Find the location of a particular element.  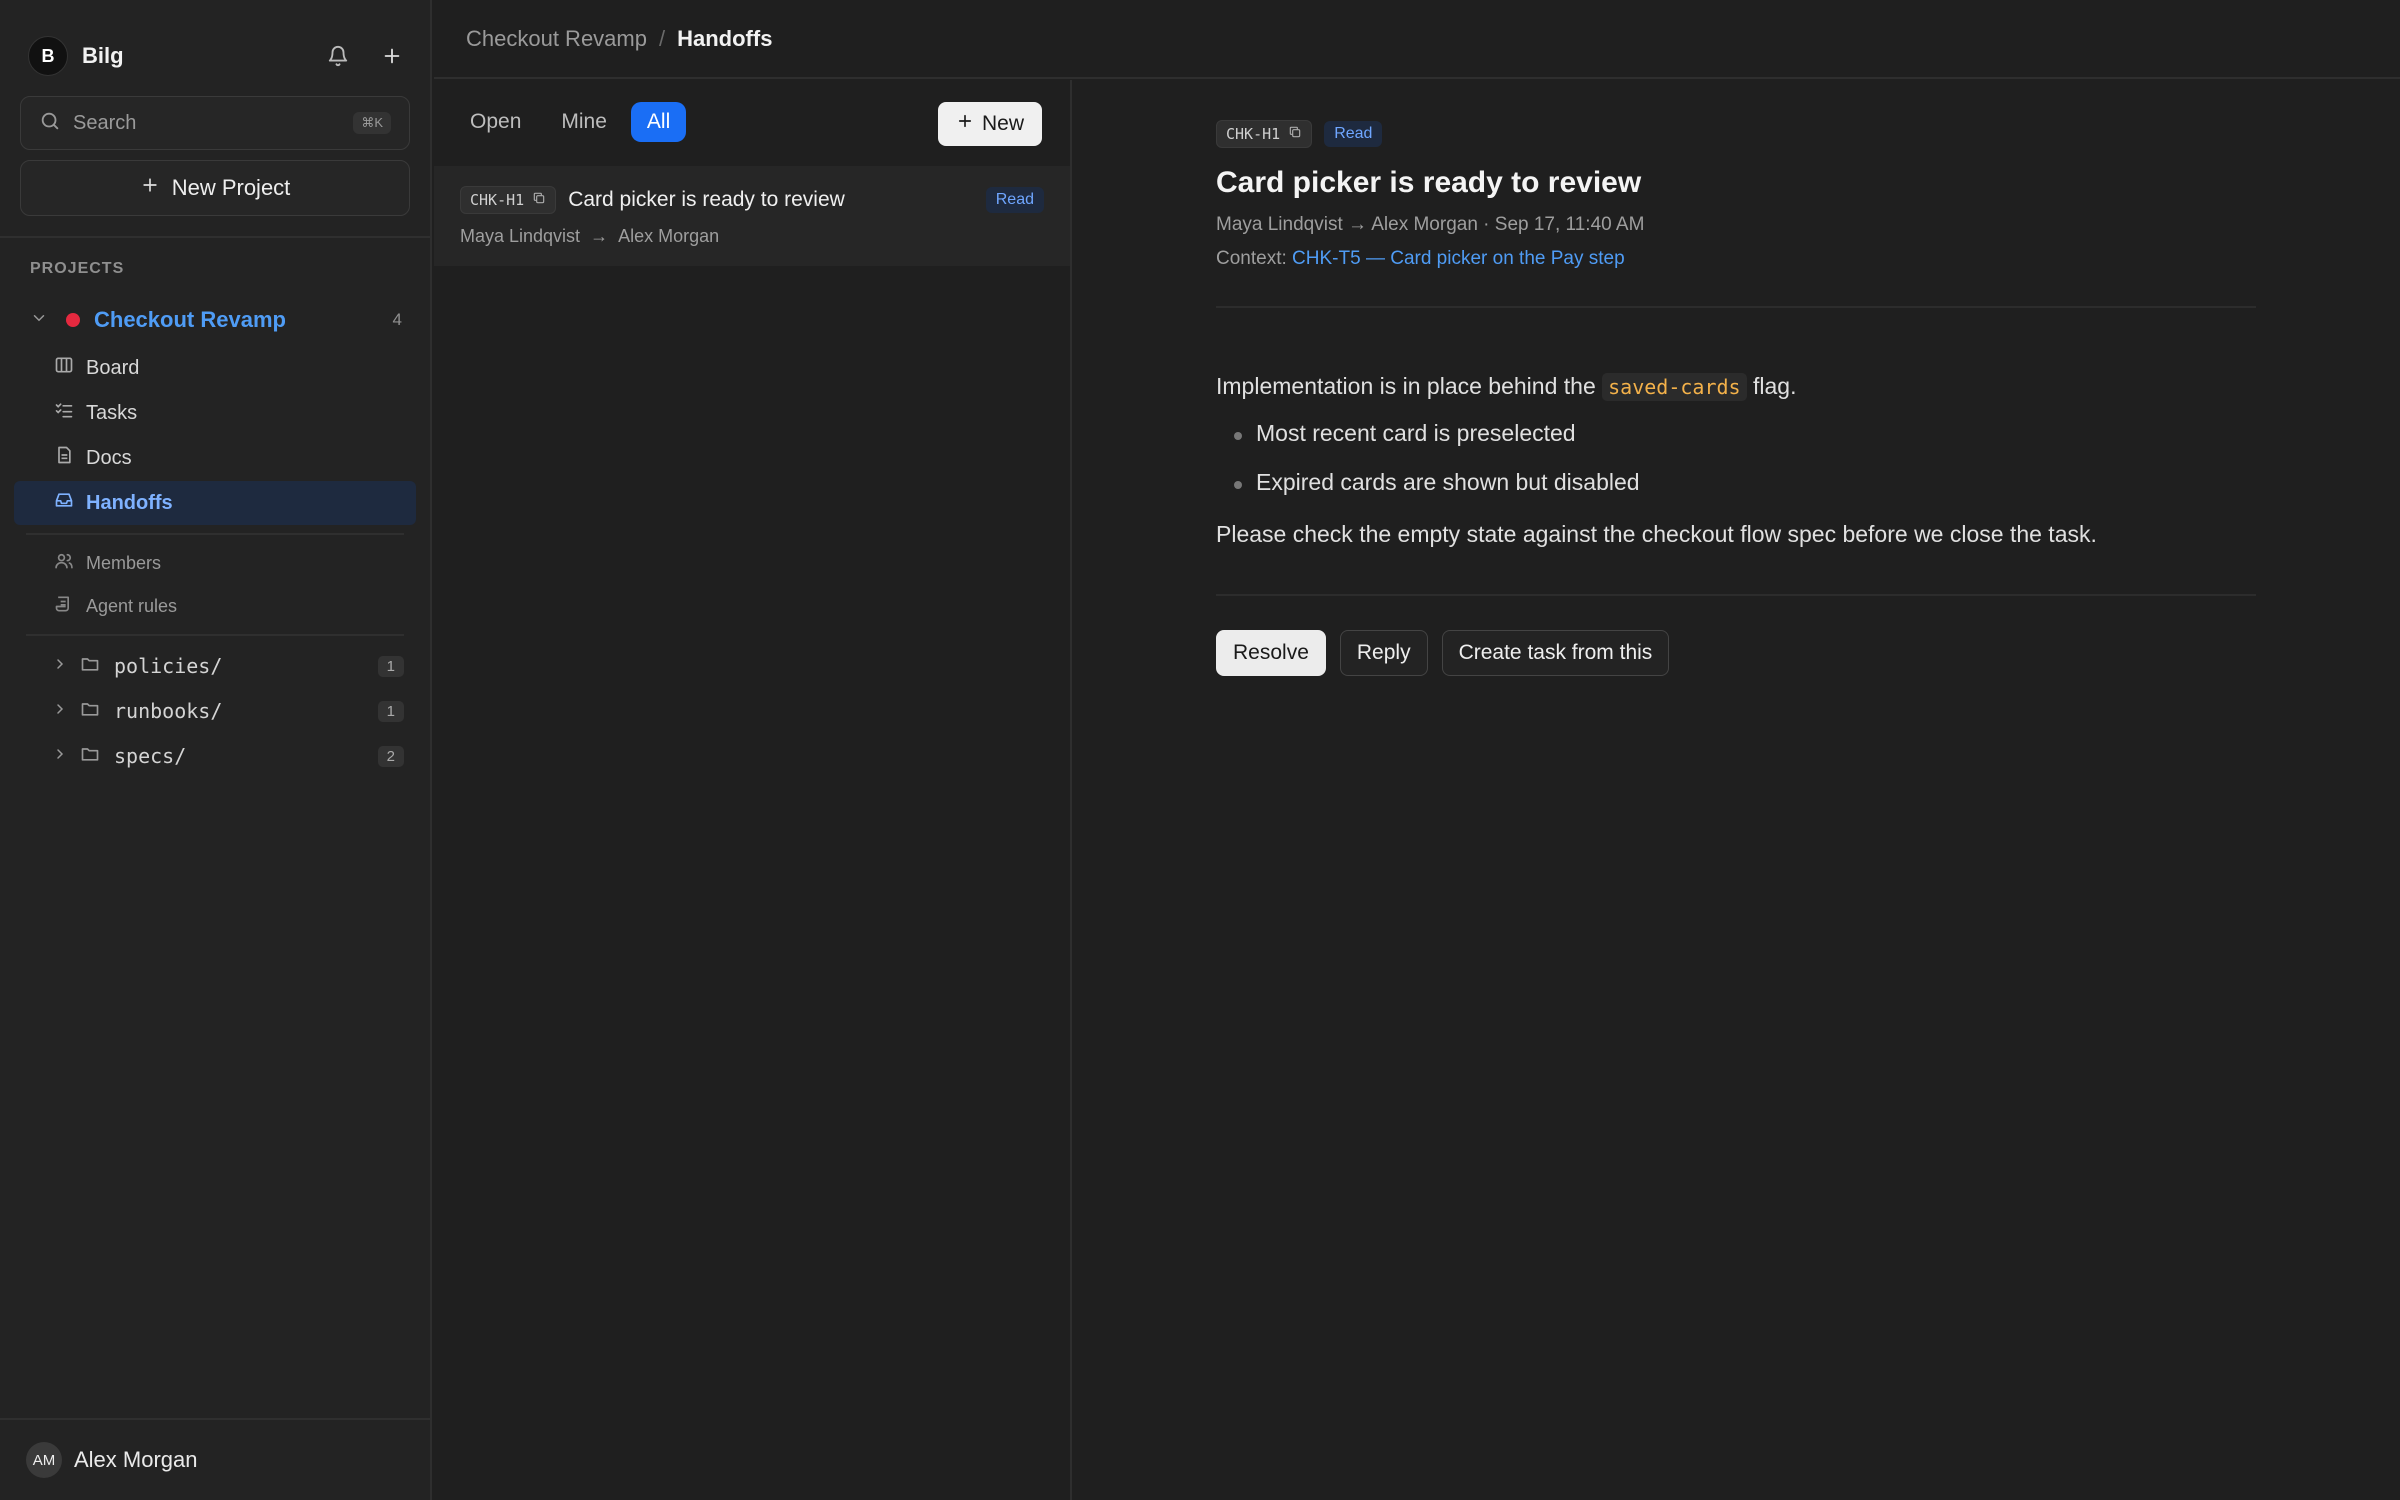

arrow-right-icon: → is located at coordinates (599, 236).